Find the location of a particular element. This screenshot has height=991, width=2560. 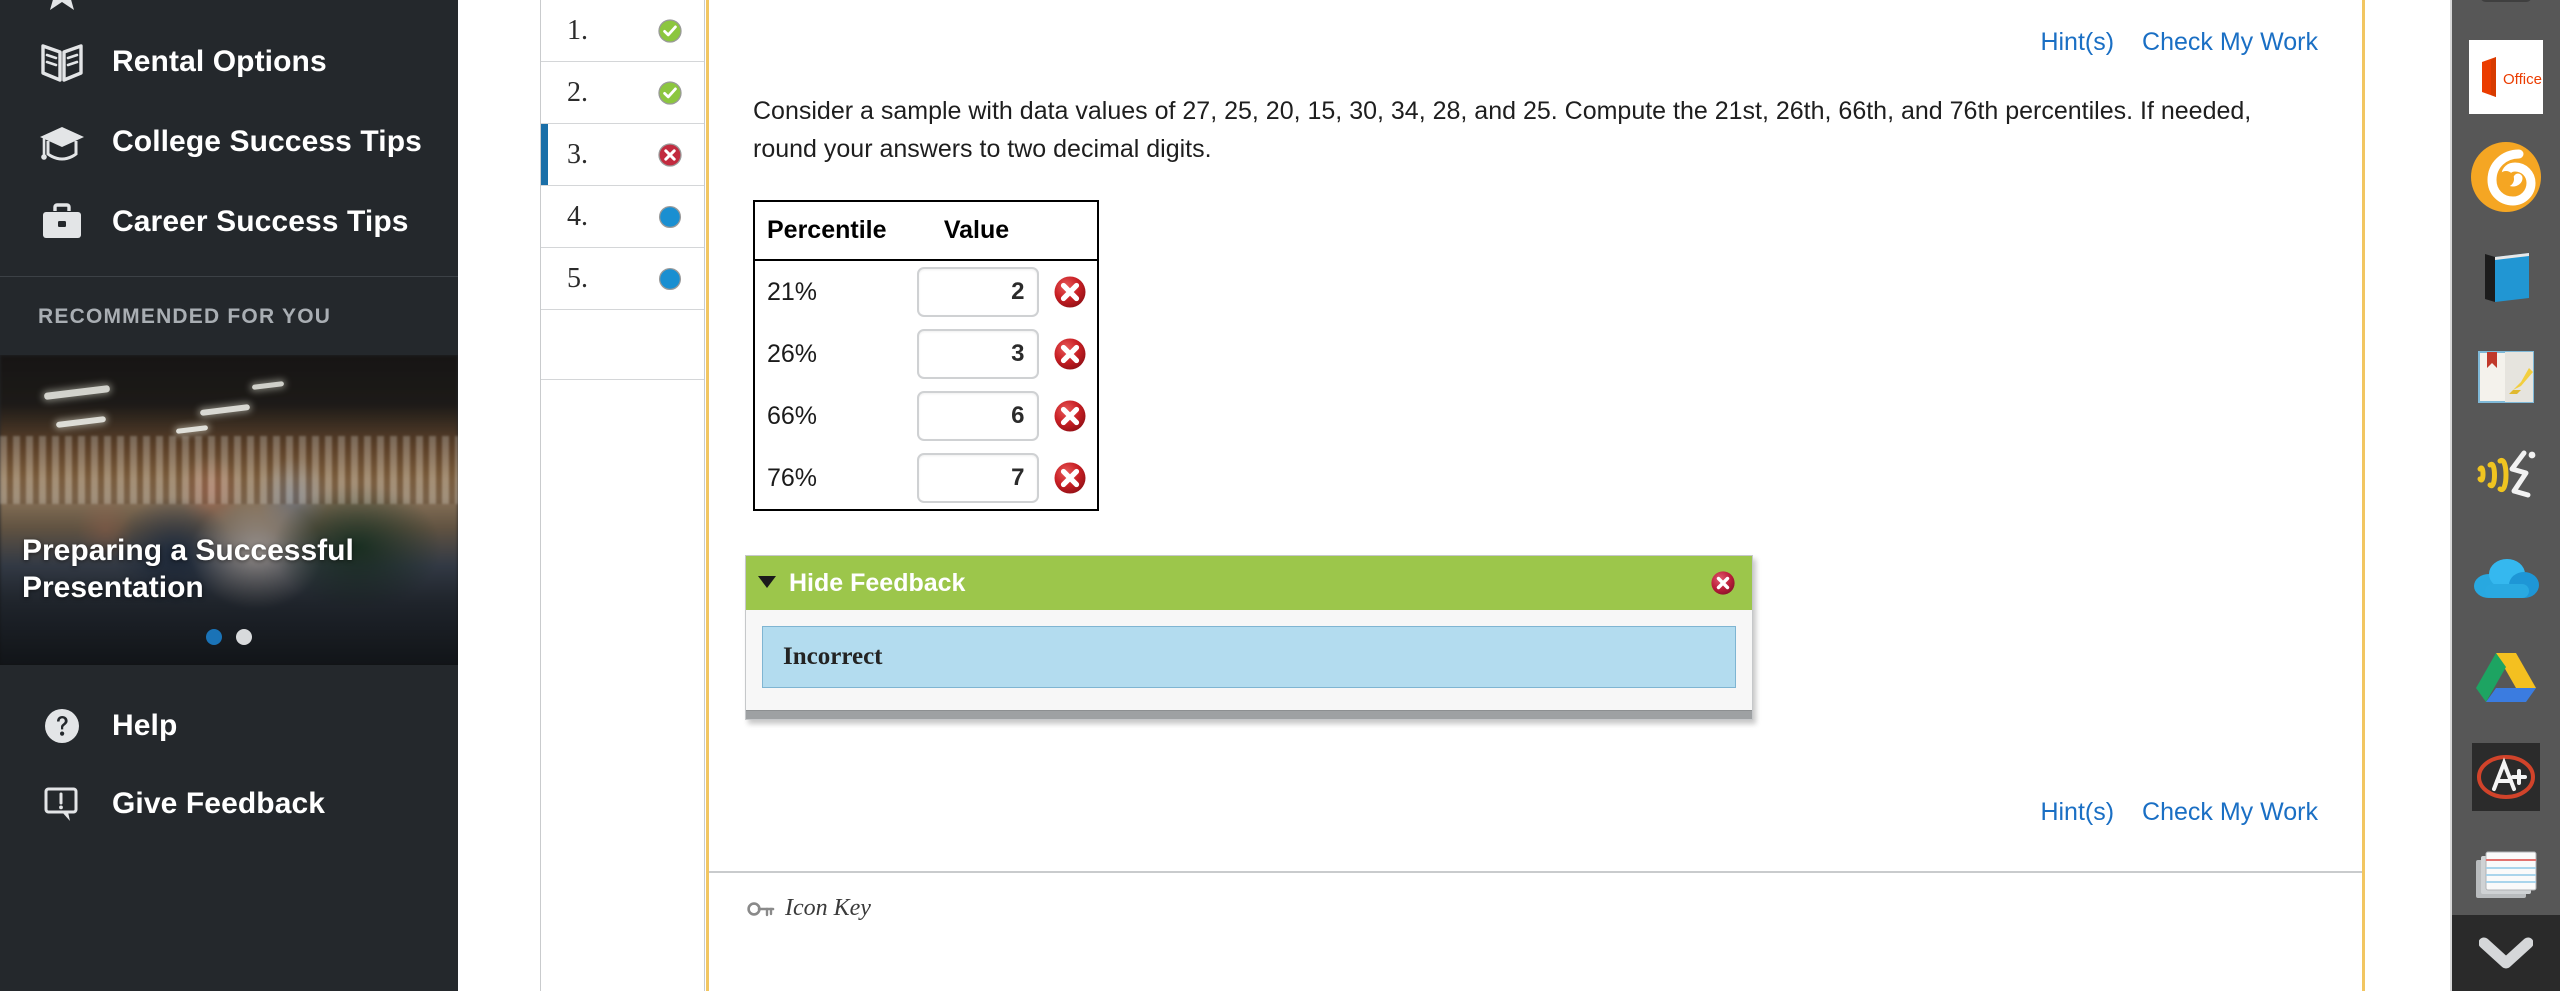

promo-pagination-dots is located at coordinates (229, 637).